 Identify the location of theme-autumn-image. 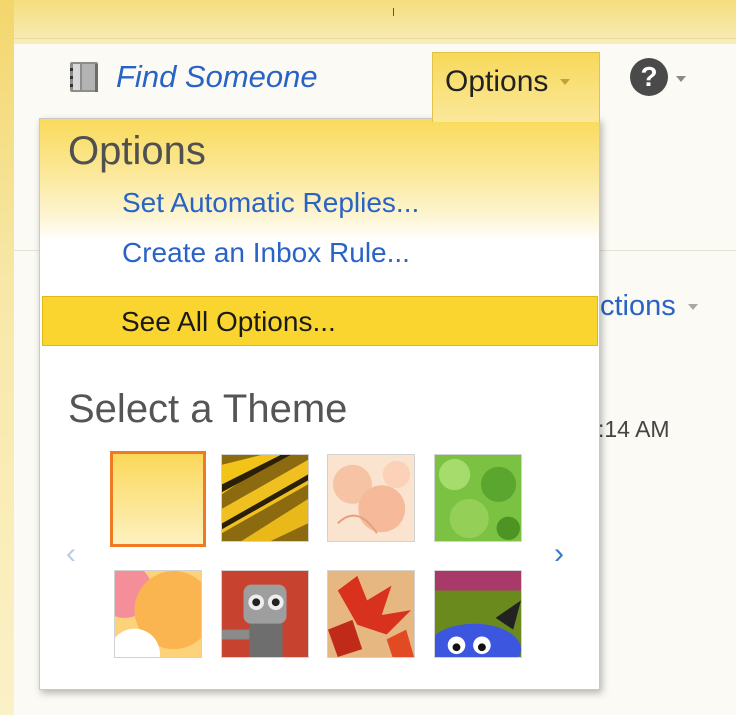
(371, 614).